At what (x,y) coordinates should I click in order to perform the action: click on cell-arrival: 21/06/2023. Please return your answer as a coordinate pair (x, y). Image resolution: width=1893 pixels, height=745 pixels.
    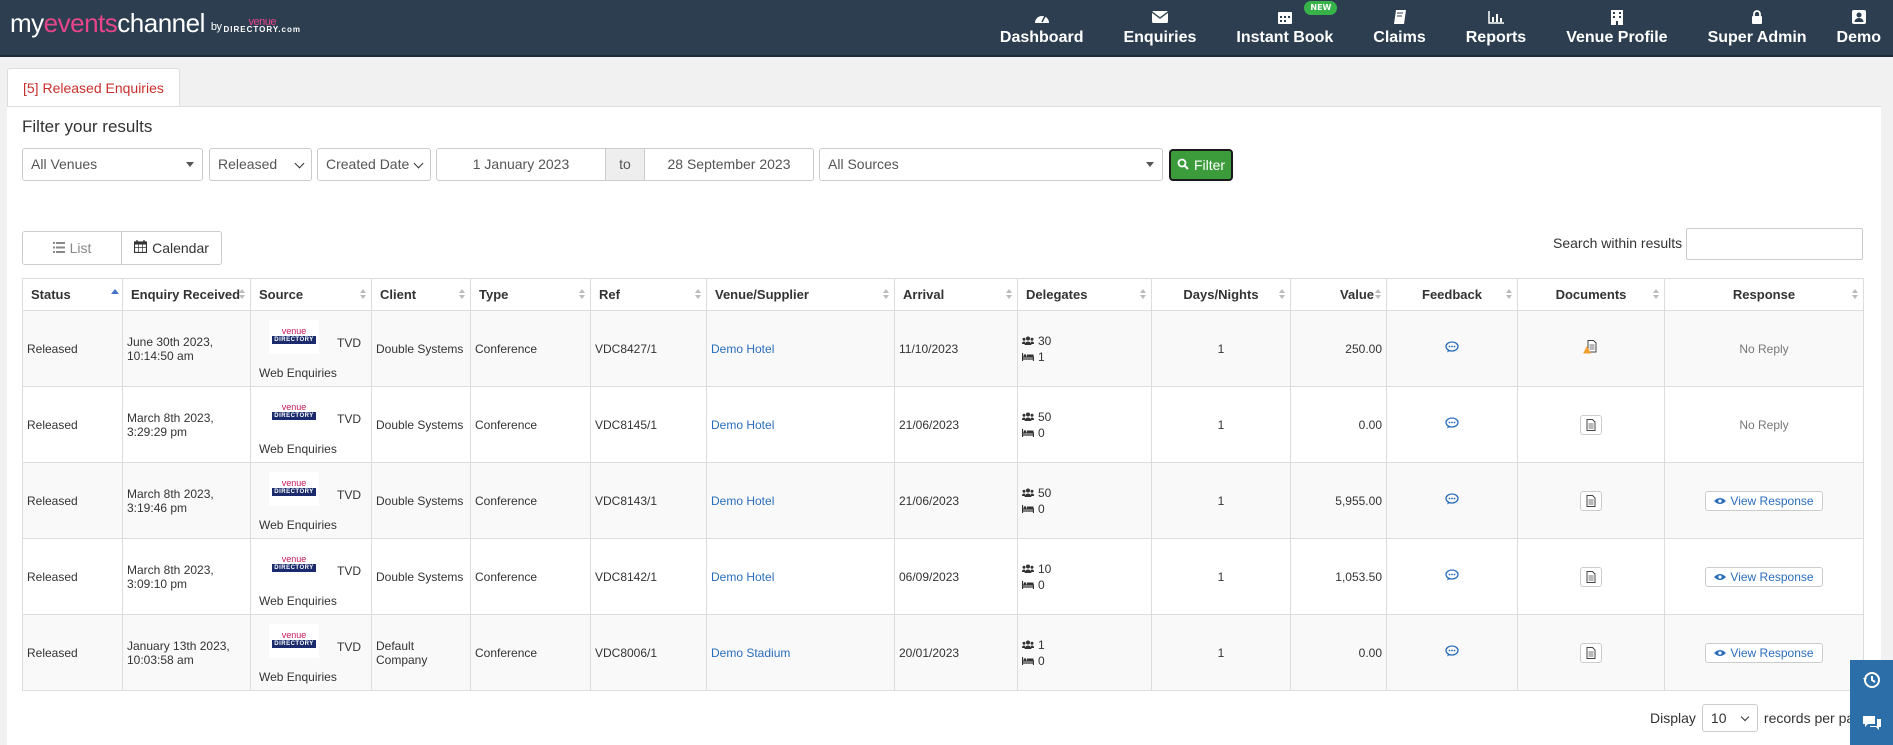
    Looking at the image, I should click on (956, 500).